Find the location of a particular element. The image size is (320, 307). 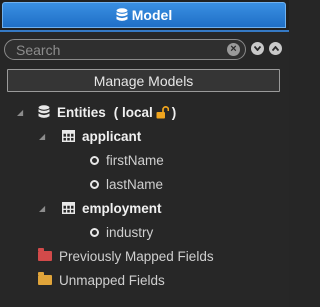

expand-all-button is located at coordinates (257, 48).